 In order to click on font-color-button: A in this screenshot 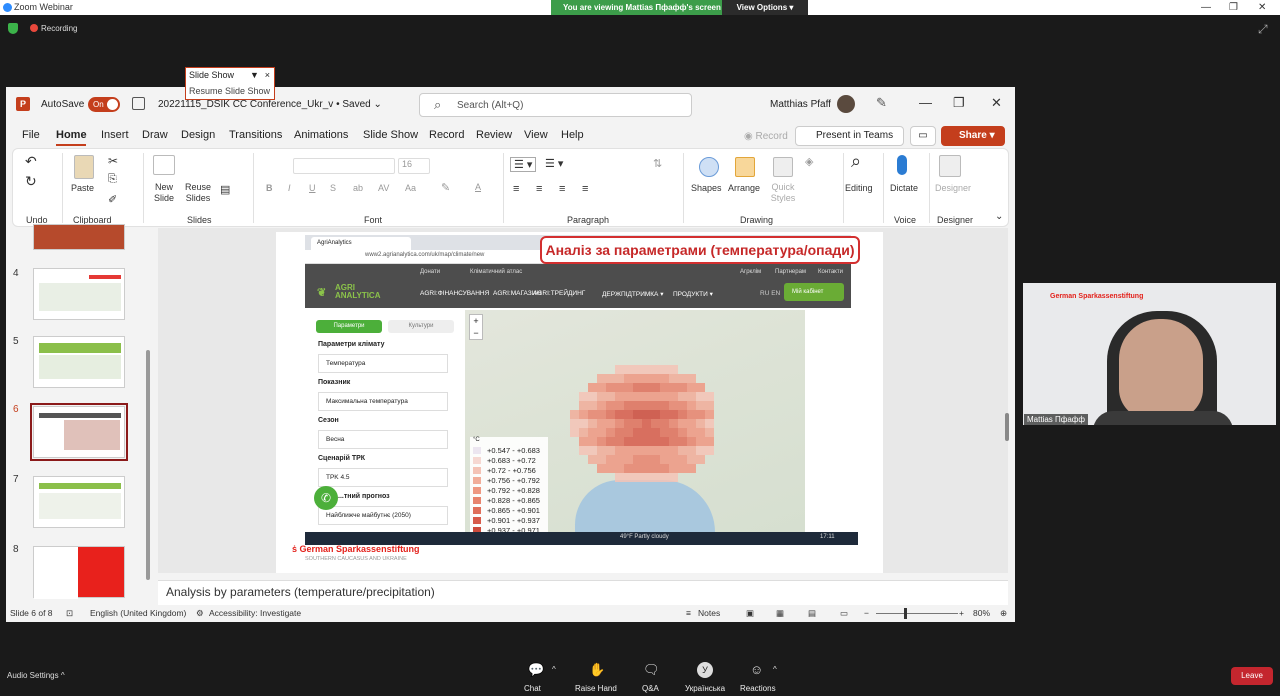, I will do `click(478, 187)`.